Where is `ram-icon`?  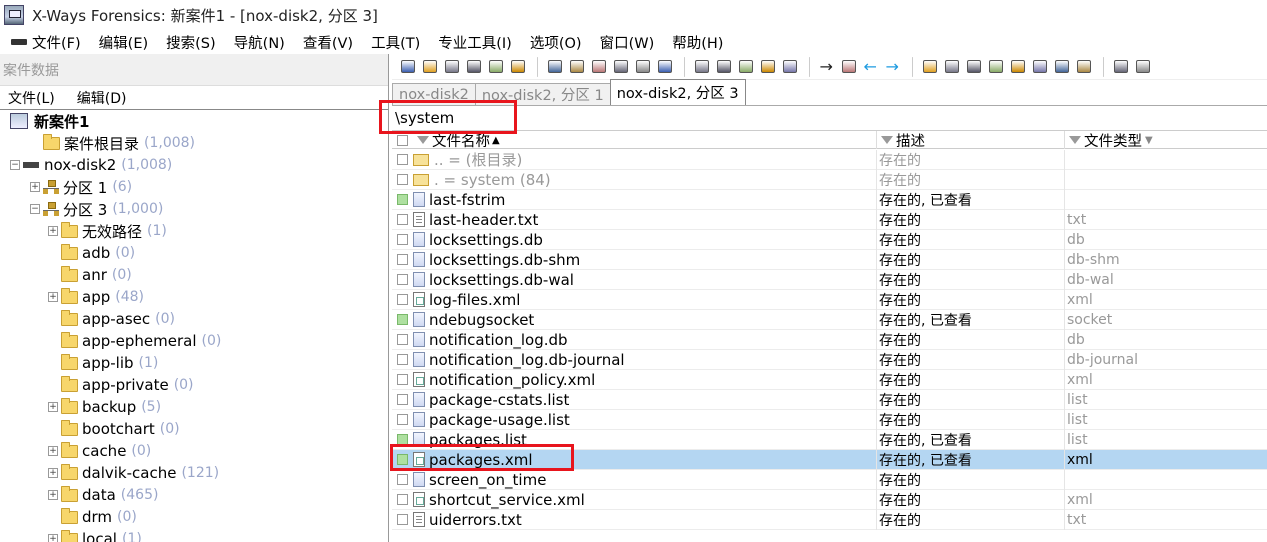
ram-icon is located at coordinates (951, 67).